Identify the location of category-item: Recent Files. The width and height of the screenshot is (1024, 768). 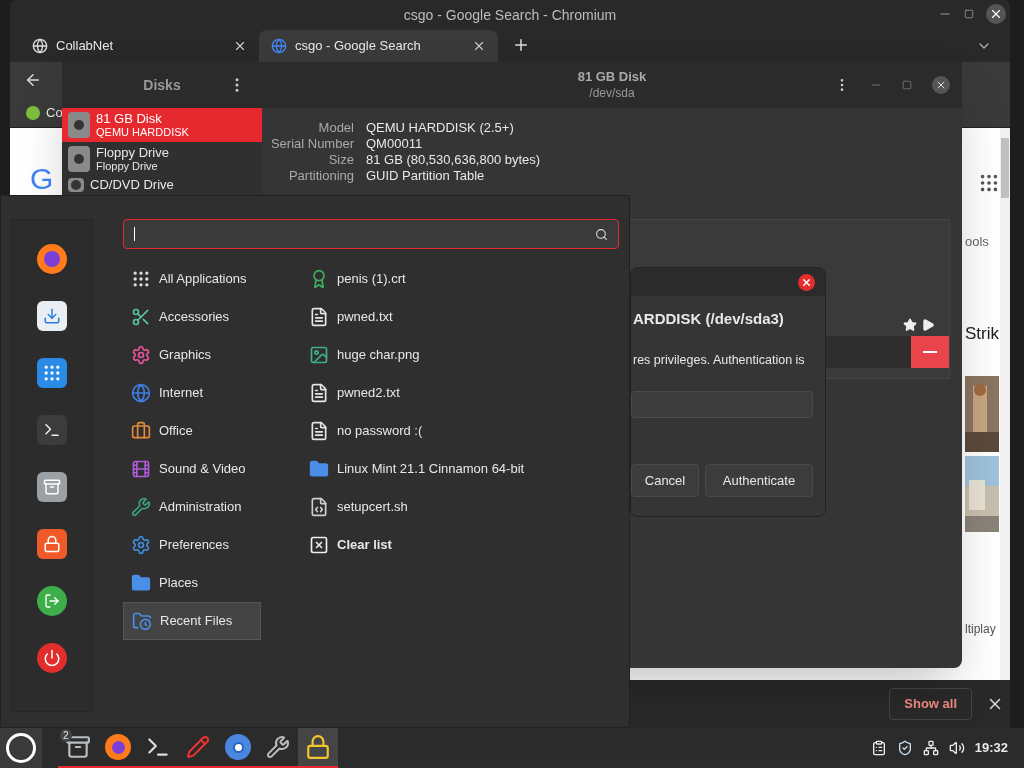
(192, 621).